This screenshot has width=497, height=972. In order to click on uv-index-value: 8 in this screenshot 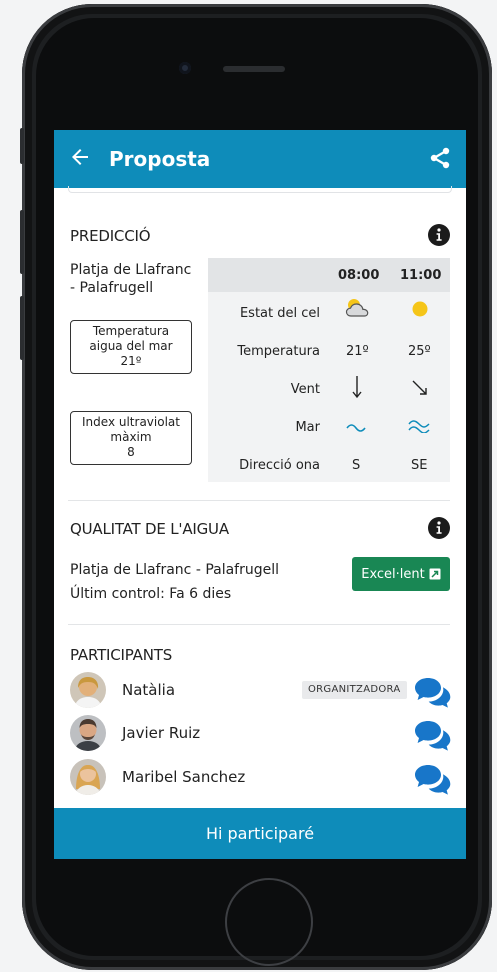, I will do `click(131, 452)`.